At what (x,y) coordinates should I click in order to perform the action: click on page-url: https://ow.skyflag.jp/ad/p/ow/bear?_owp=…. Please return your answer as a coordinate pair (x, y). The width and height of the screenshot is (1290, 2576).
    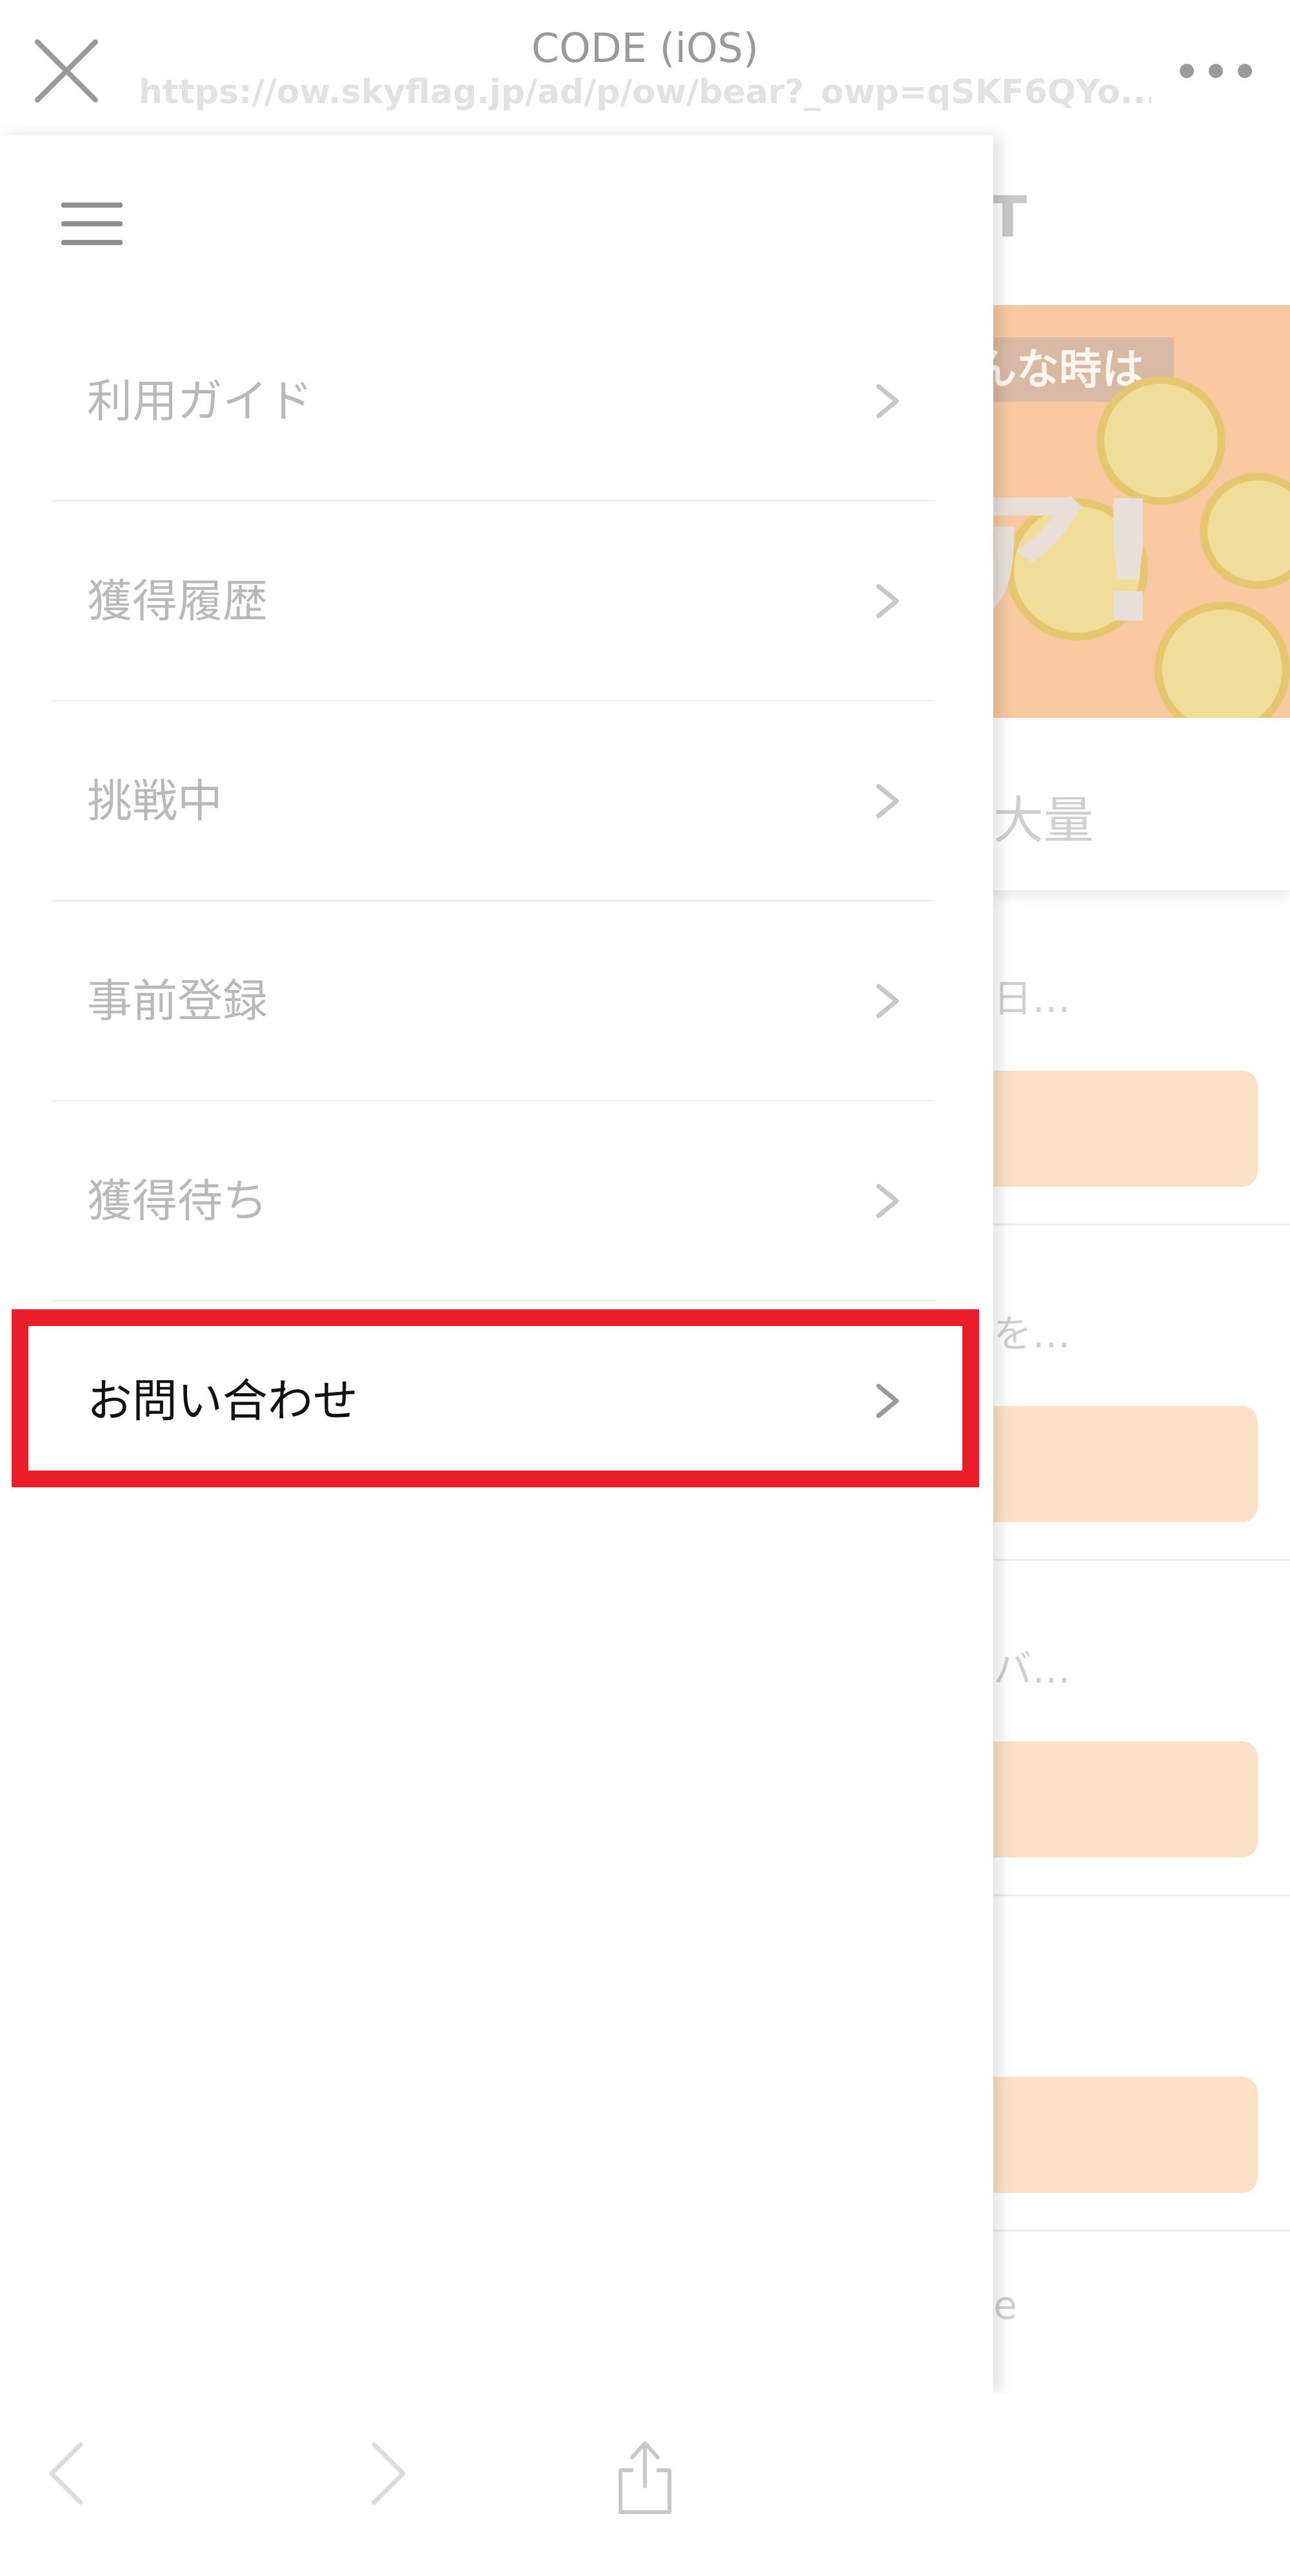
    Looking at the image, I should click on (645, 92).